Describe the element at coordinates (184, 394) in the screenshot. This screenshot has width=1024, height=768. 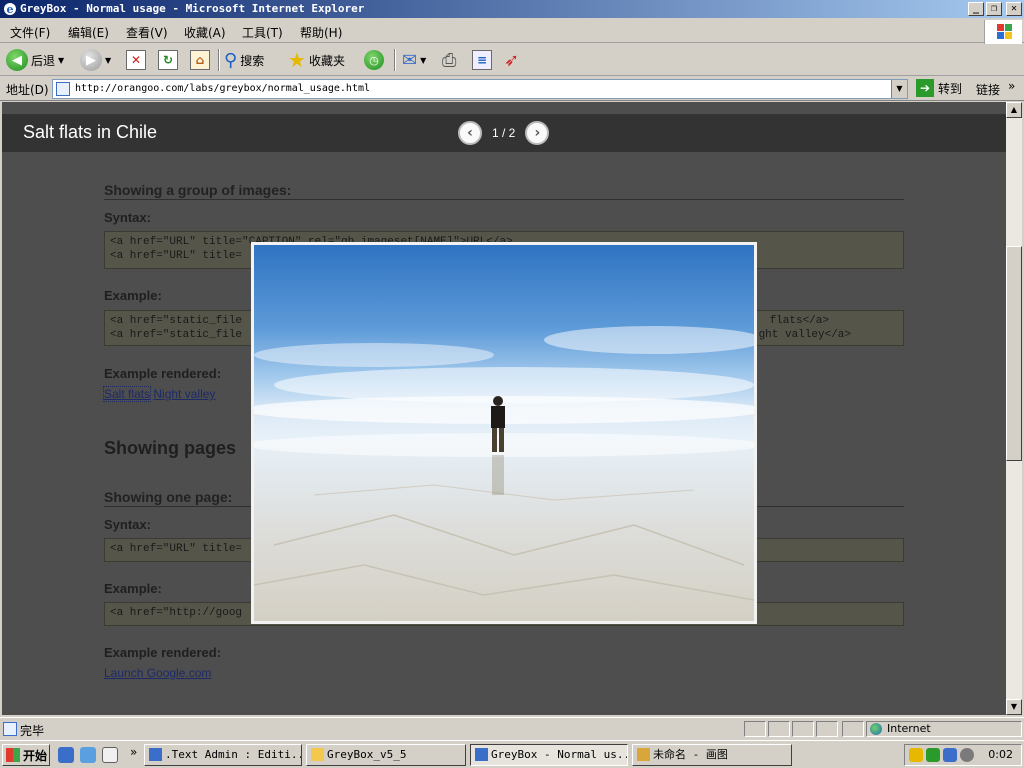
I see `night-valley-link: Night valley` at that location.